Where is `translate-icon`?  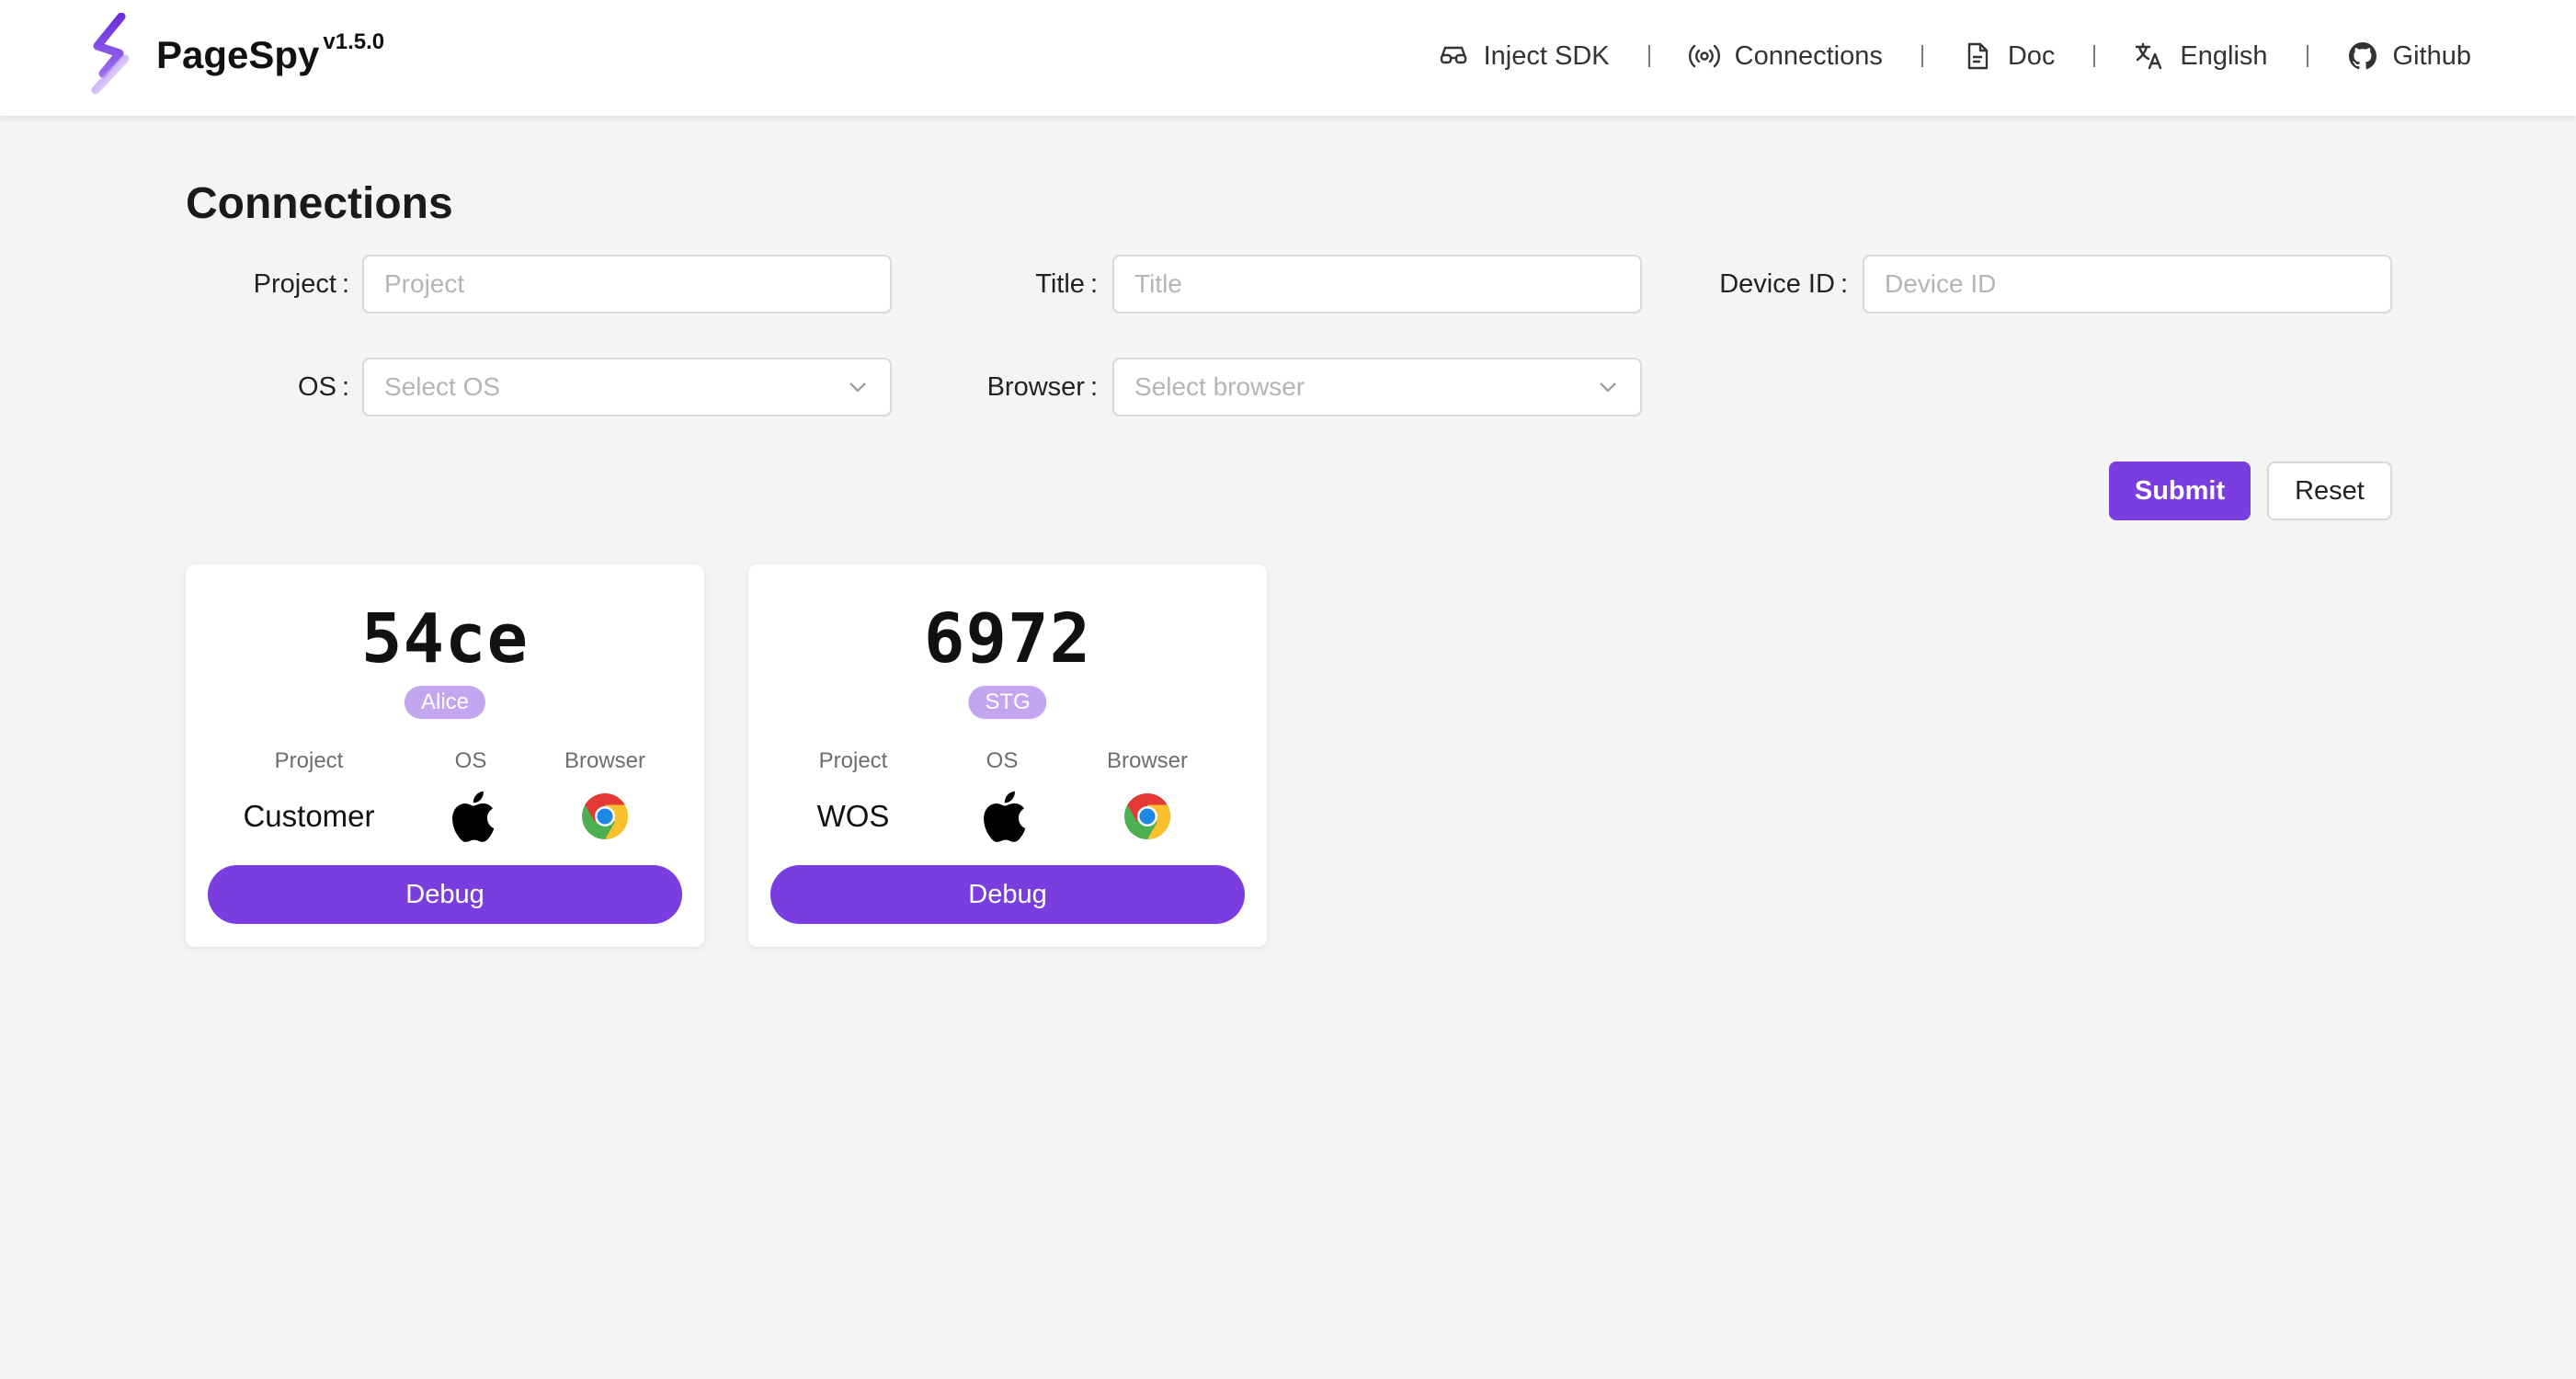 translate-icon is located at coordinates (2149, 56).